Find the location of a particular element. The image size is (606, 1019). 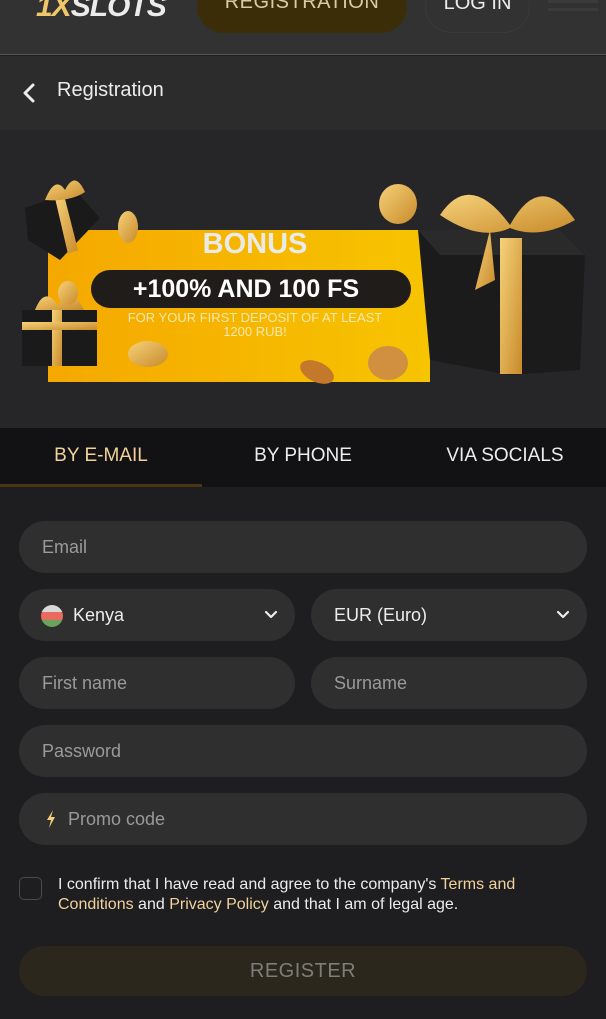

page-title: Registration is located at coordinates (110, 90).